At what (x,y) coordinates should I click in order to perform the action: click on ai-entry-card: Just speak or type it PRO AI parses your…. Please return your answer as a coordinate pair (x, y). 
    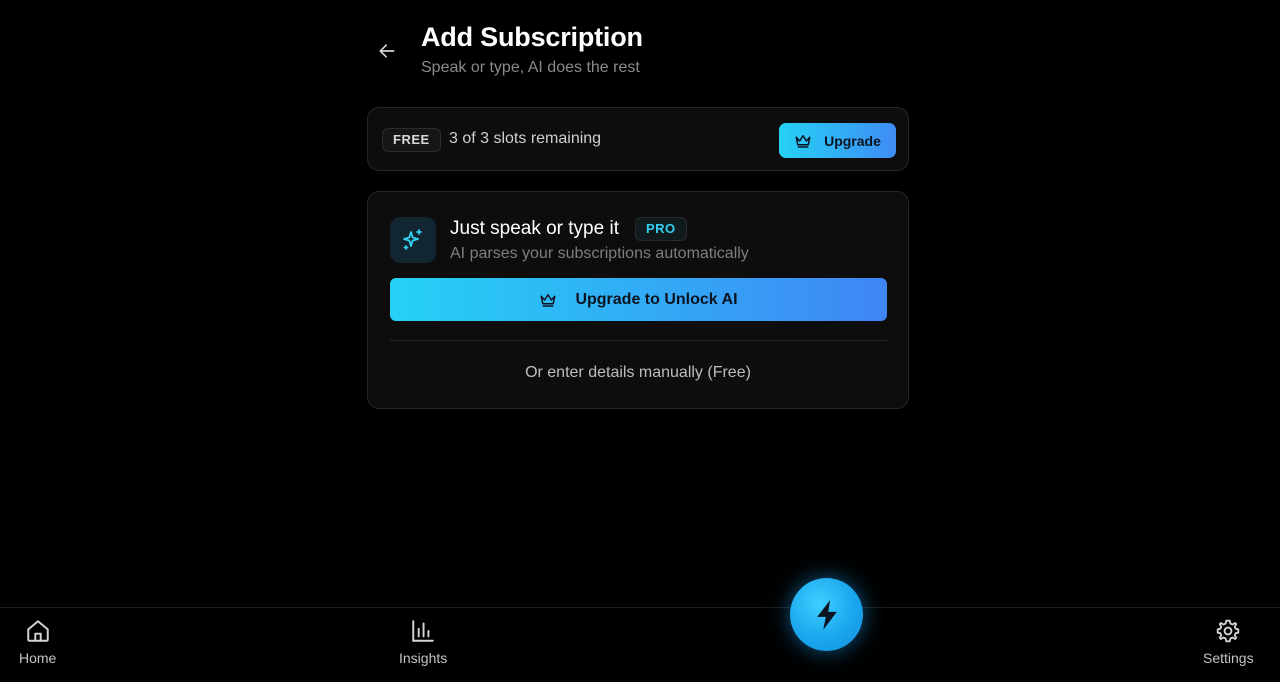
    Looking at the image, I should click on (638, 300).